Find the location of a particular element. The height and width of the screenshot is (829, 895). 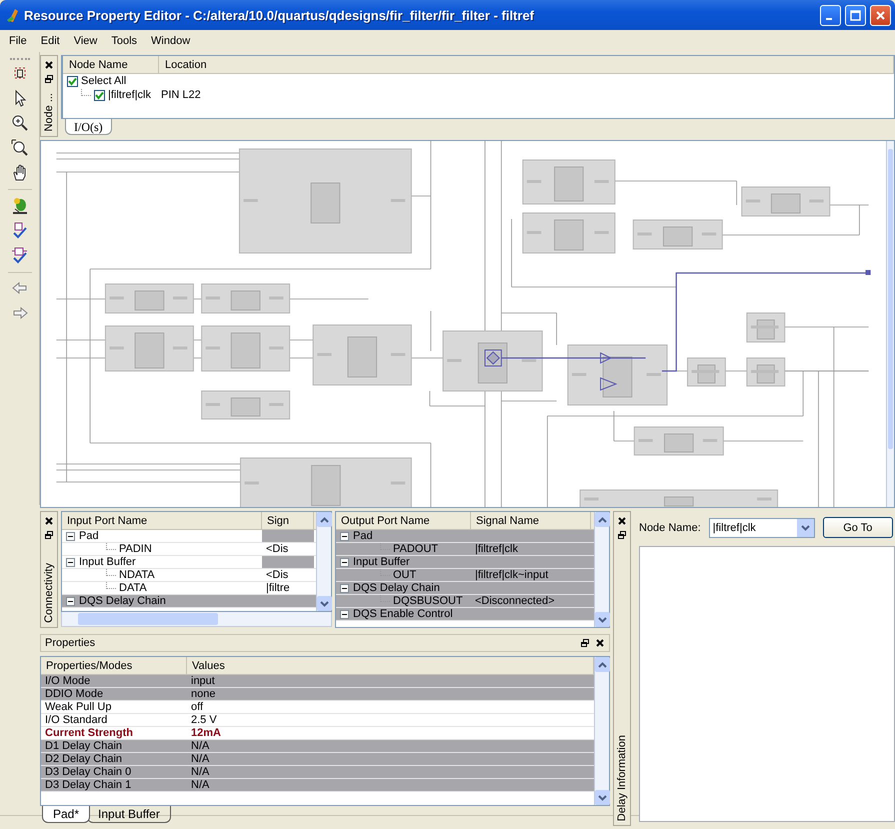

signal-name: <Disconnected> is located at coordinates (514, 601).